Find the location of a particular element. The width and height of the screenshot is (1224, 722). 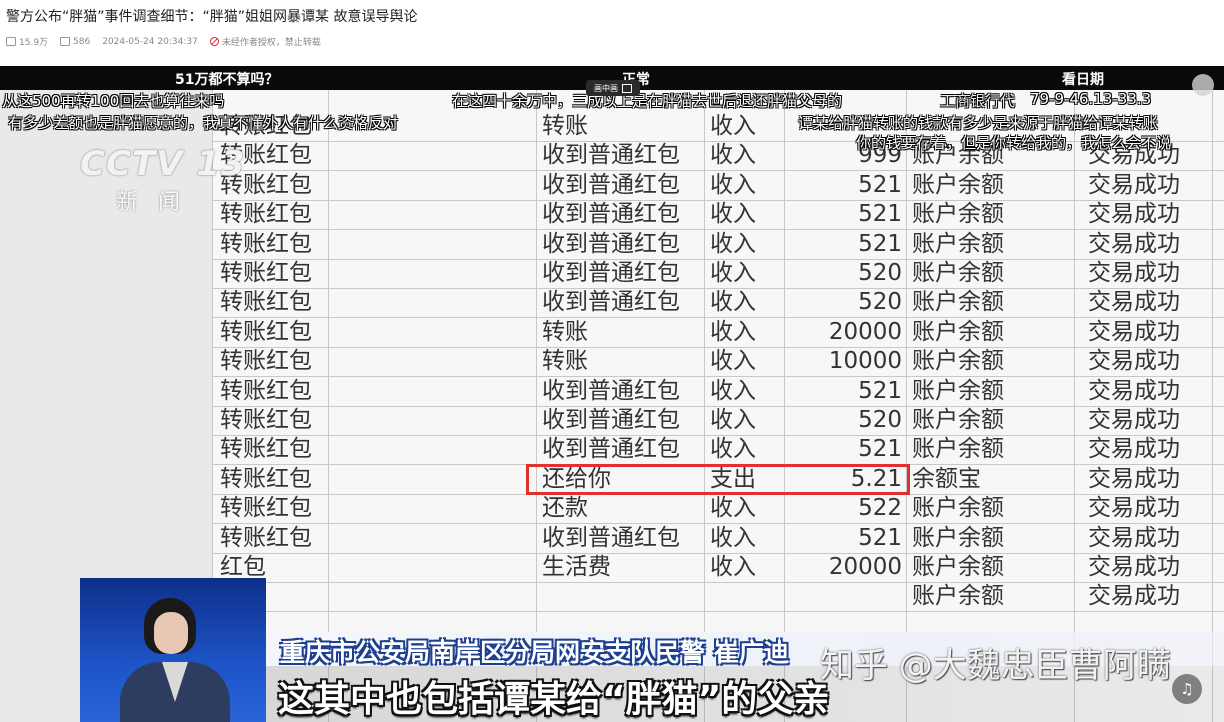

table-cell-acct: 余额宝 is located at coordinates (946, 478).